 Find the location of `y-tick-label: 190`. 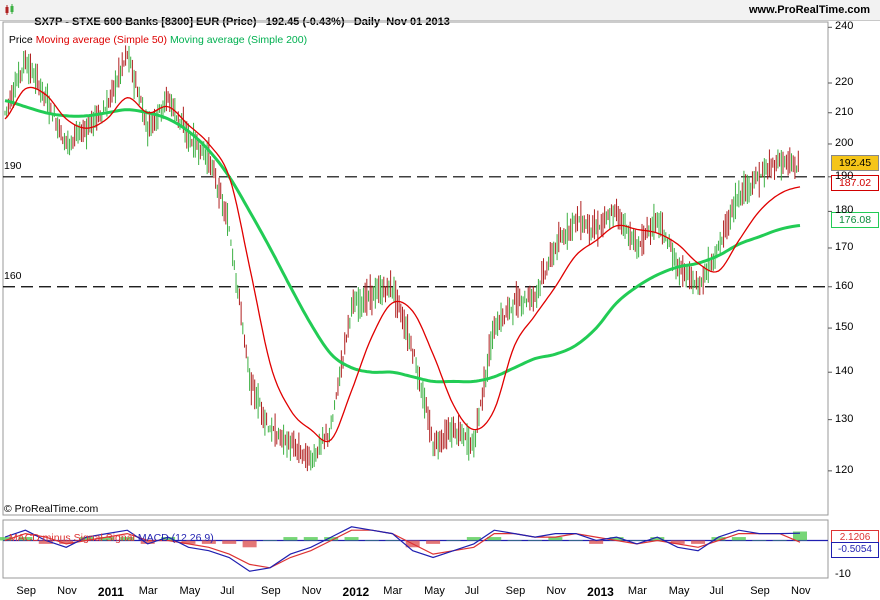

y-tick-label: 190 is located at coordinates (844, 175).